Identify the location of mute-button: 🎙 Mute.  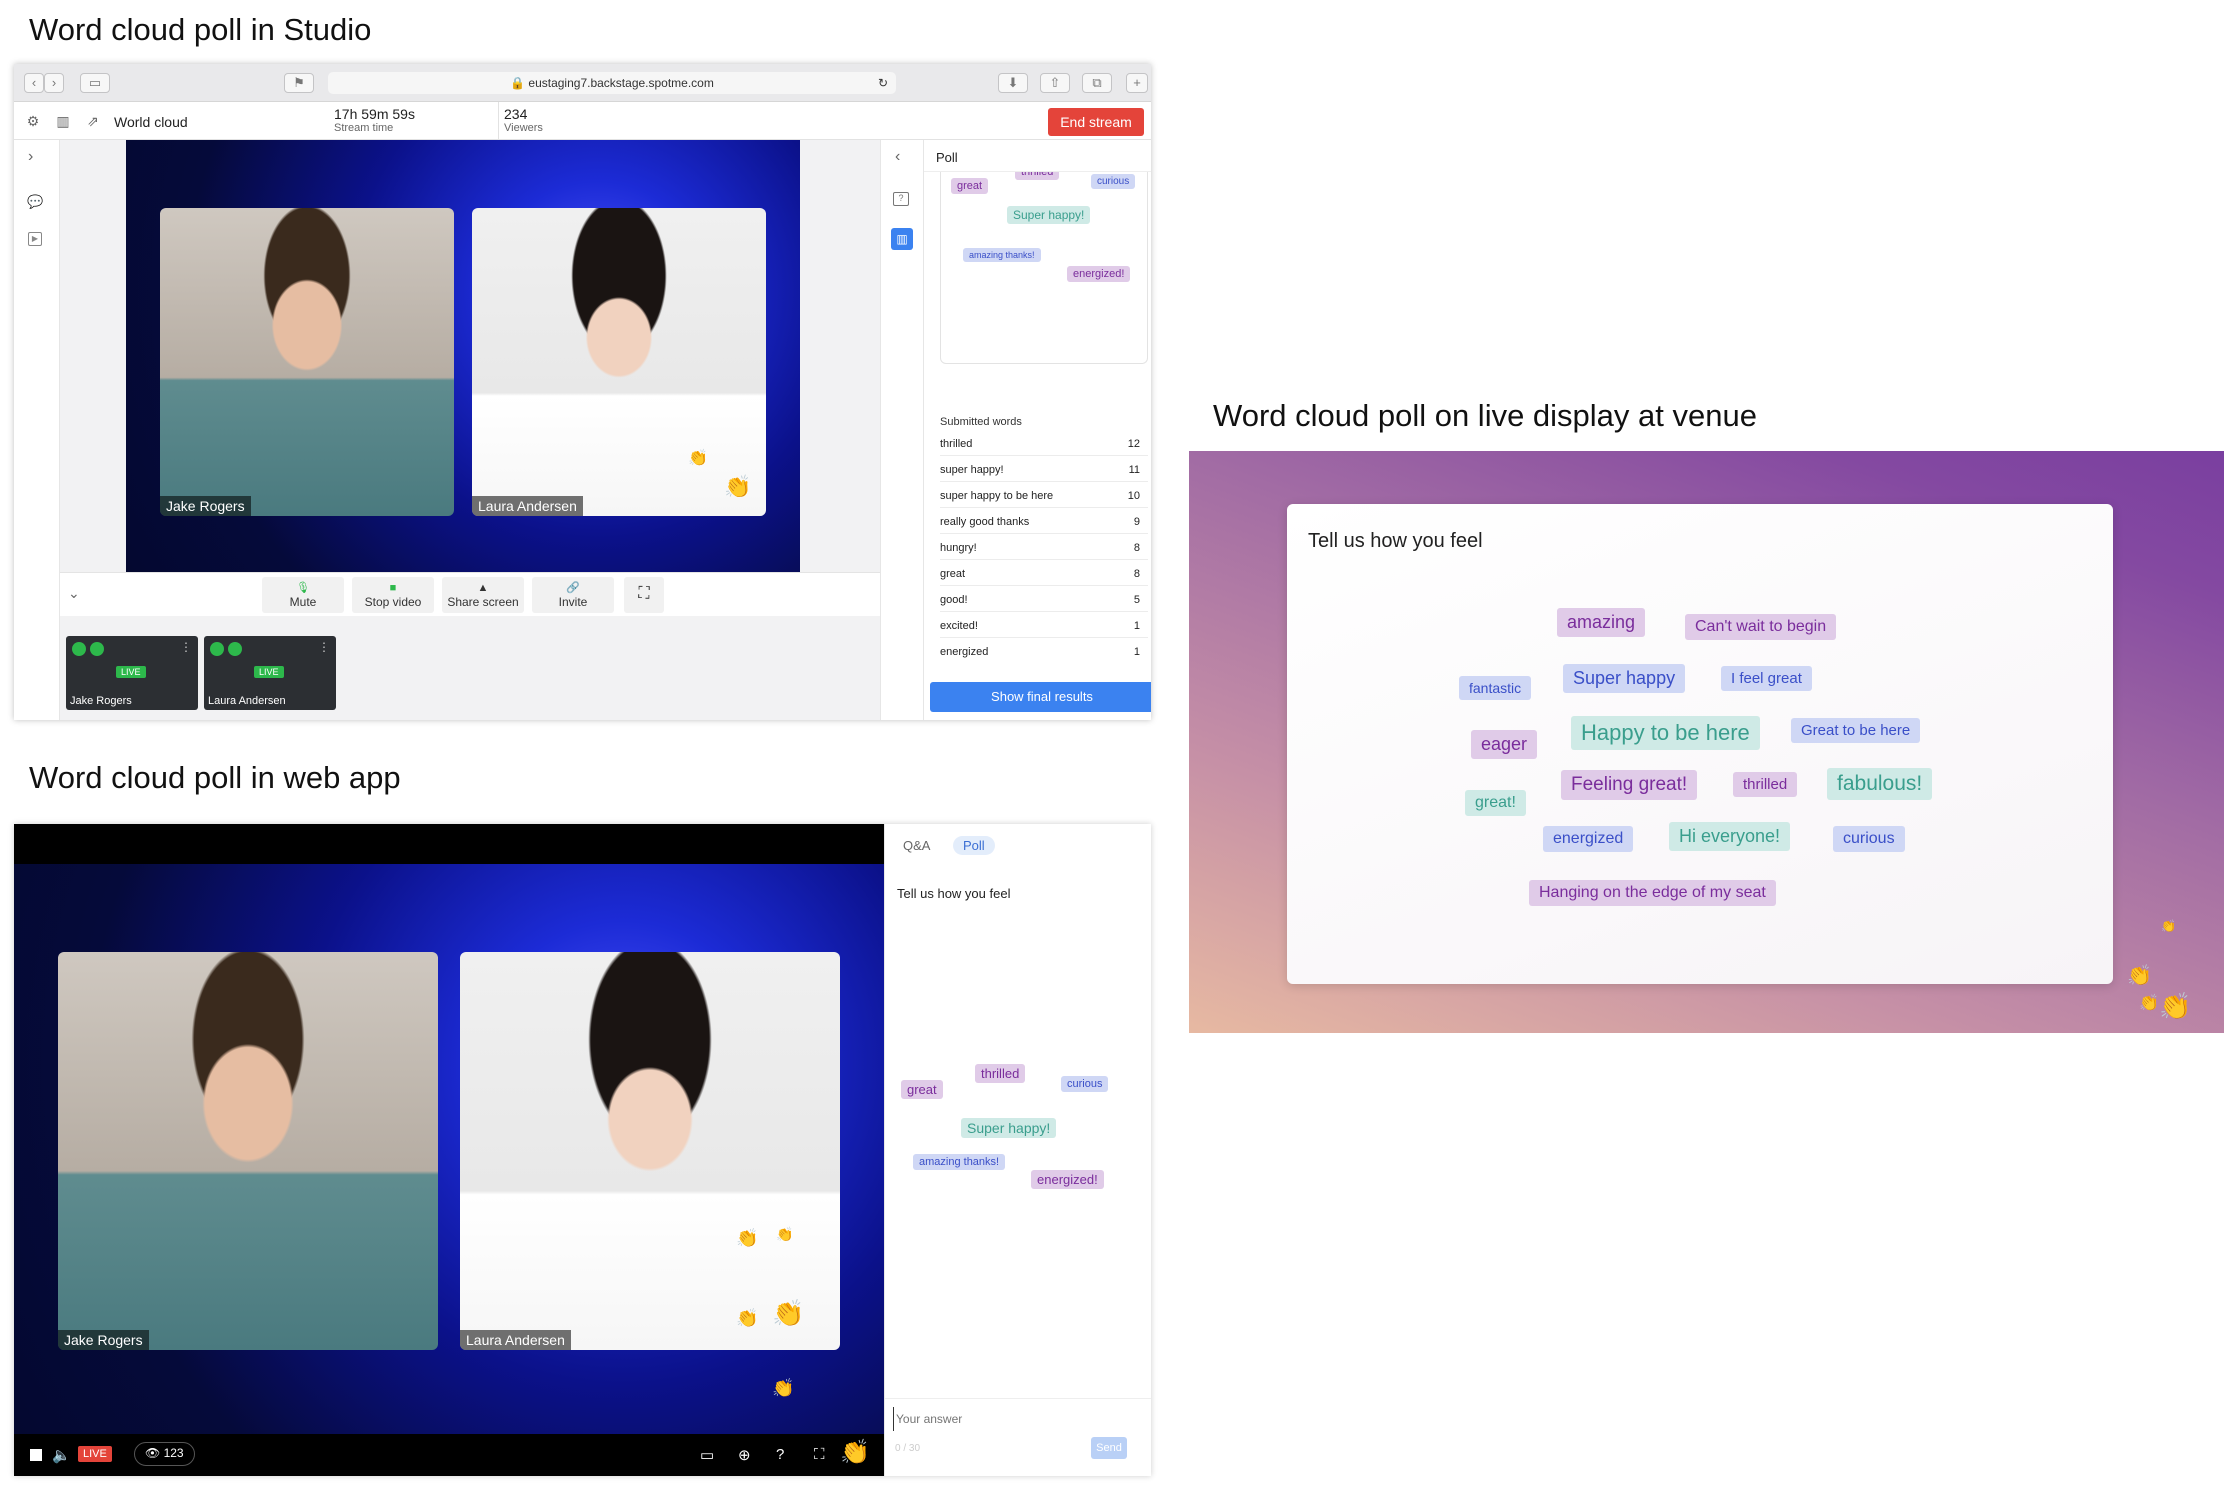
(303, 595).